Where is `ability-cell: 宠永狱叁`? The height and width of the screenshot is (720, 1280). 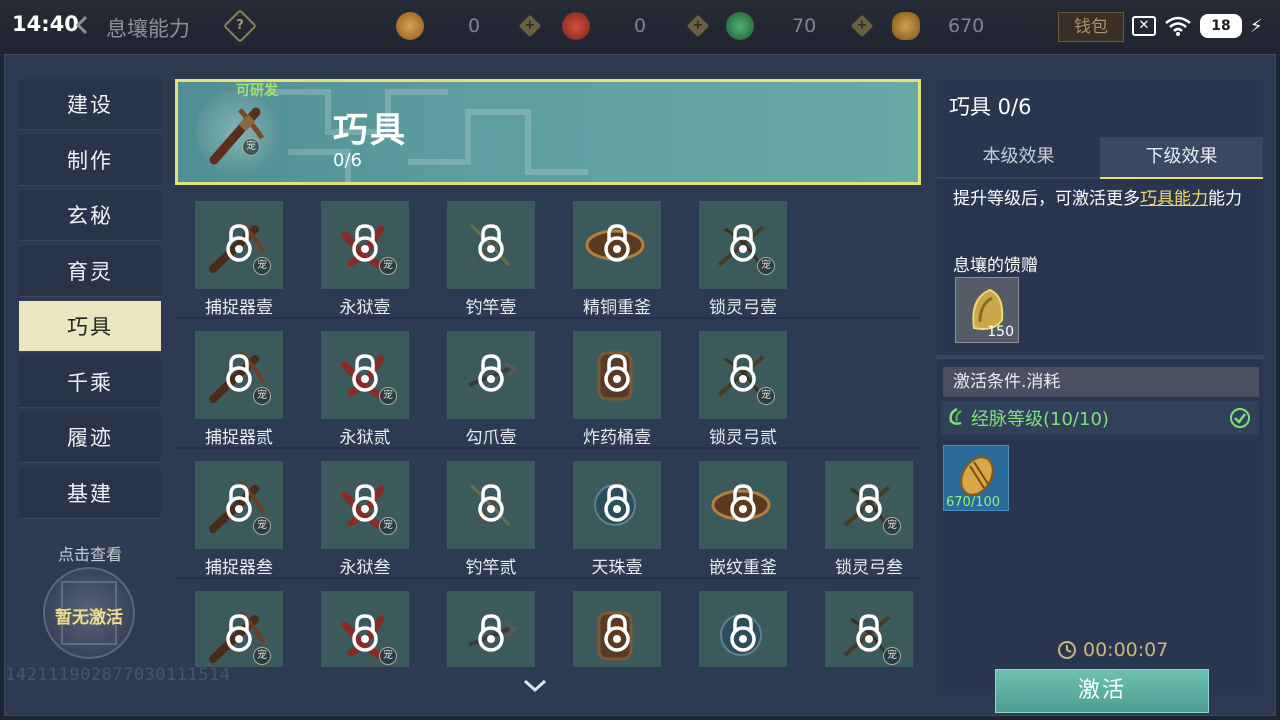 ability-cell: 宠永狱叁 is located at coordinates (365, 520).